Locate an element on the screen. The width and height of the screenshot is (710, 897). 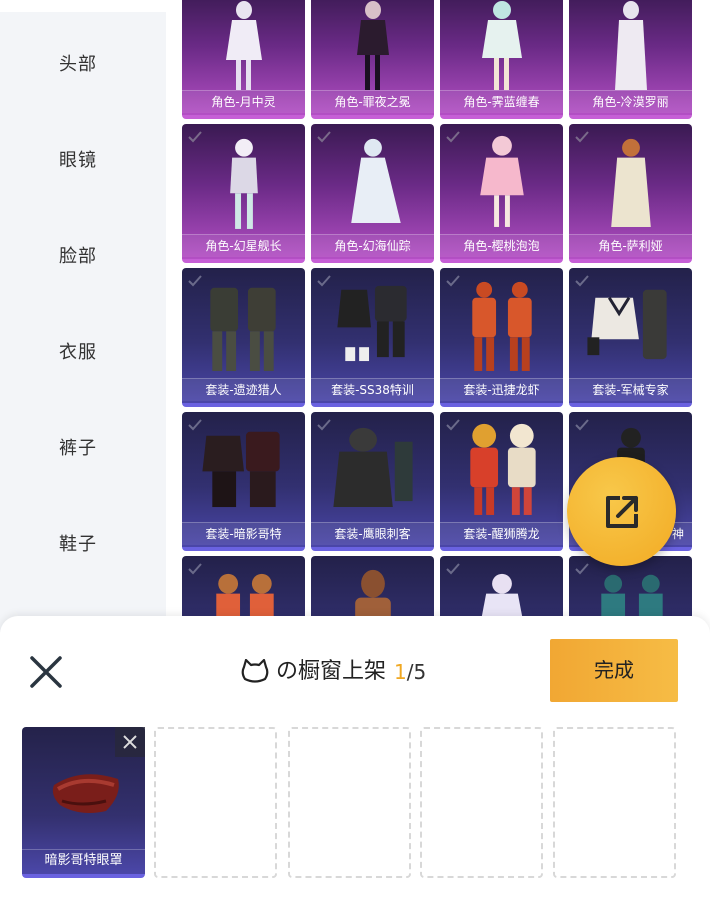
sidebar-item-shoes: 鞋子 is located at coordinates (78, 543).